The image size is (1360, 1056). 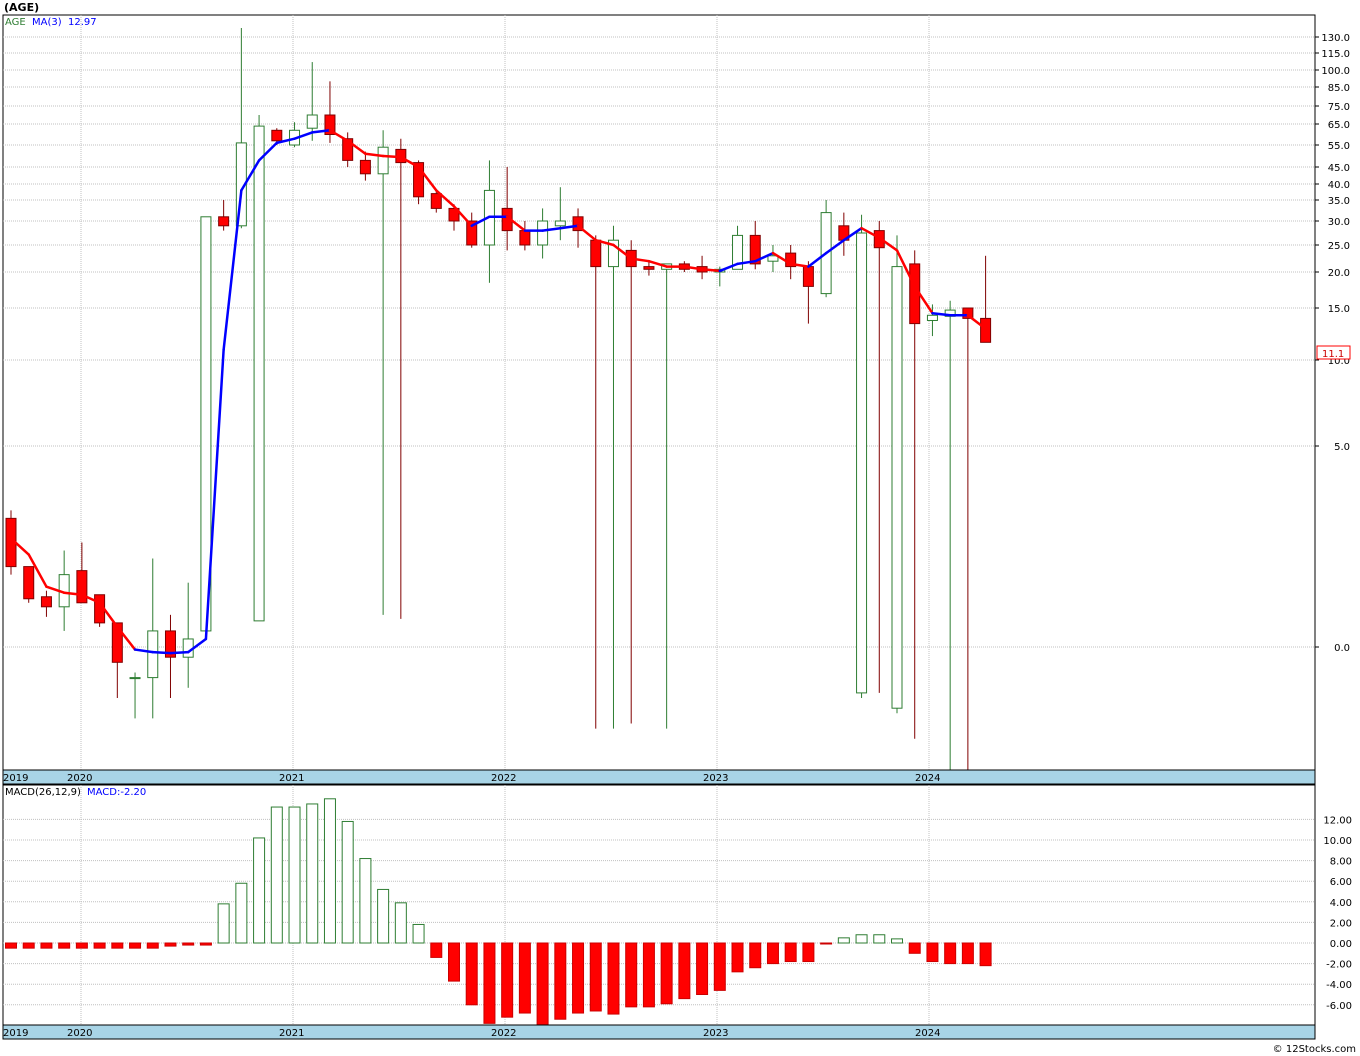 What do you see at coordinates (15, 1033) in the screenshot?
I see `macd-x-year-label: 2019` at bounding box center [15, 1033].